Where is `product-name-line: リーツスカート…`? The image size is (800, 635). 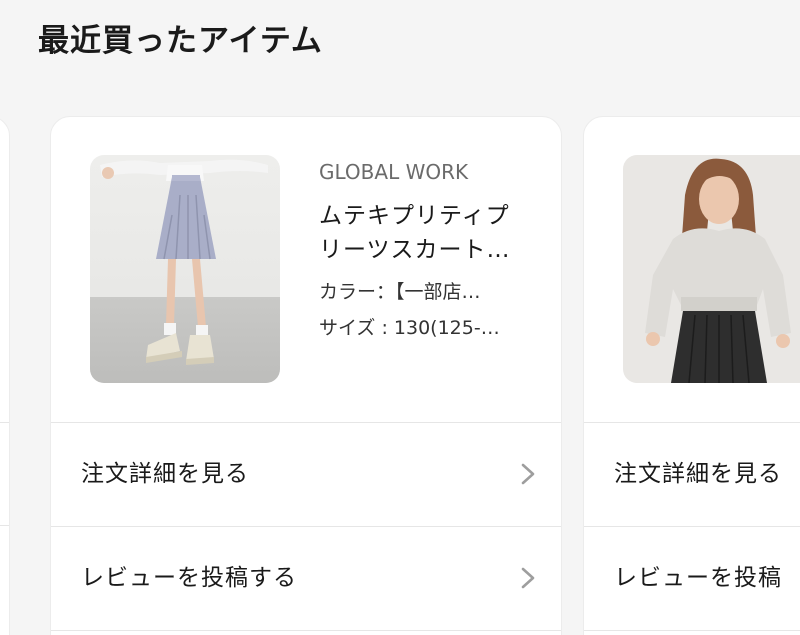 product-name-line: リーツスカート… is located at coordinates (415, 250).